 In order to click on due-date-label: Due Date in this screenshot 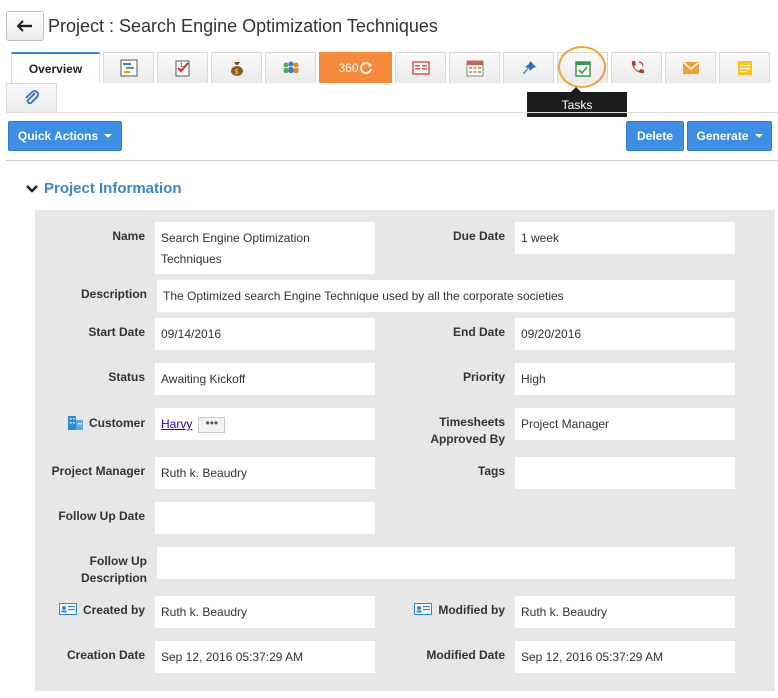, I will do `click(478, 236)`.